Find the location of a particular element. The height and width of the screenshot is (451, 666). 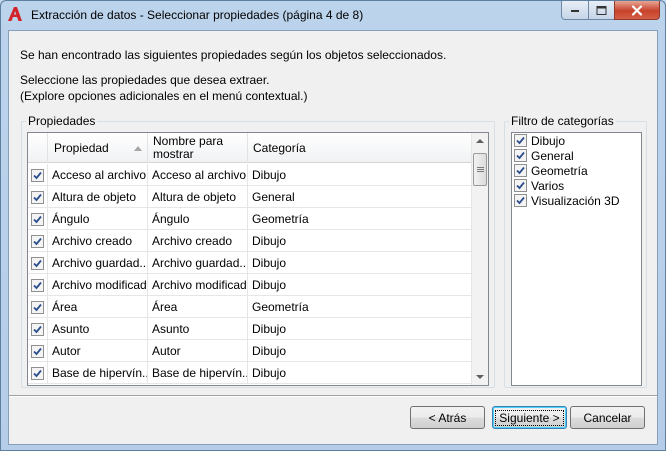

cell-display-name: Autor is located at coordinates (198, 351).